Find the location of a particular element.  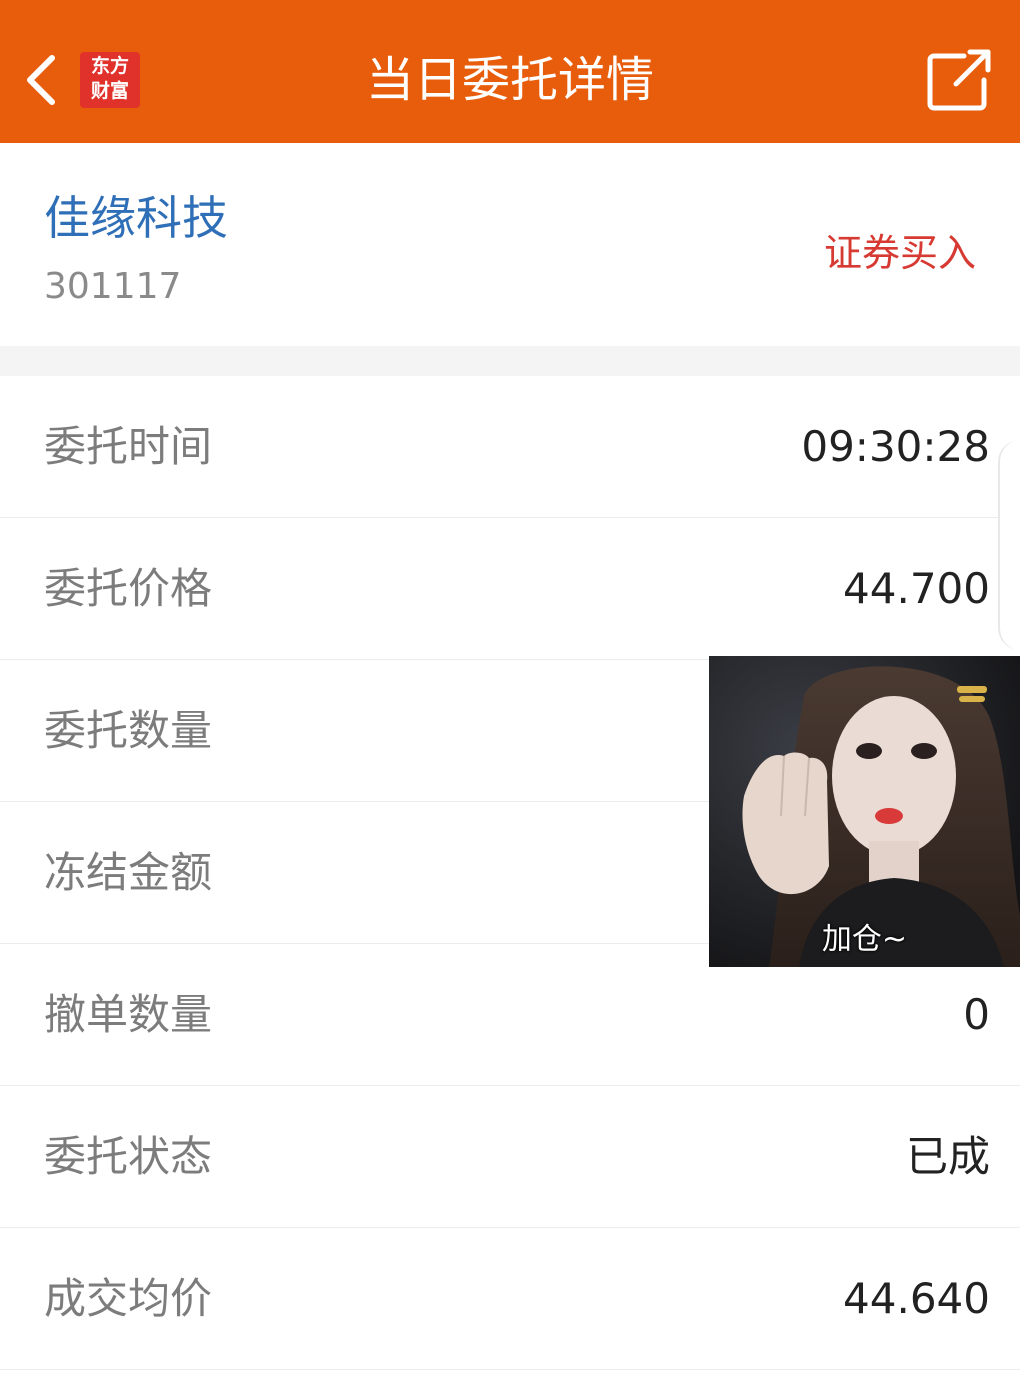

top-bar: 东方 财富 当日委托详情 is located at coordinates (510, 71).